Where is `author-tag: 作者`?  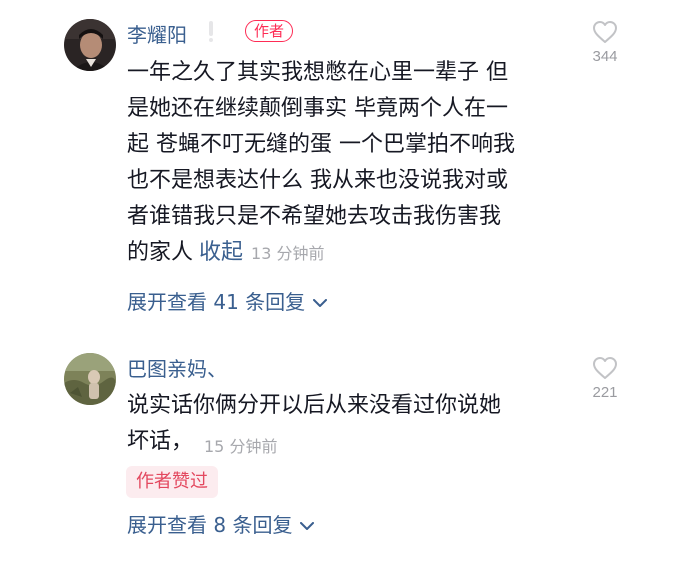 author-tag: 作者 is located at coordinates (269, 31).